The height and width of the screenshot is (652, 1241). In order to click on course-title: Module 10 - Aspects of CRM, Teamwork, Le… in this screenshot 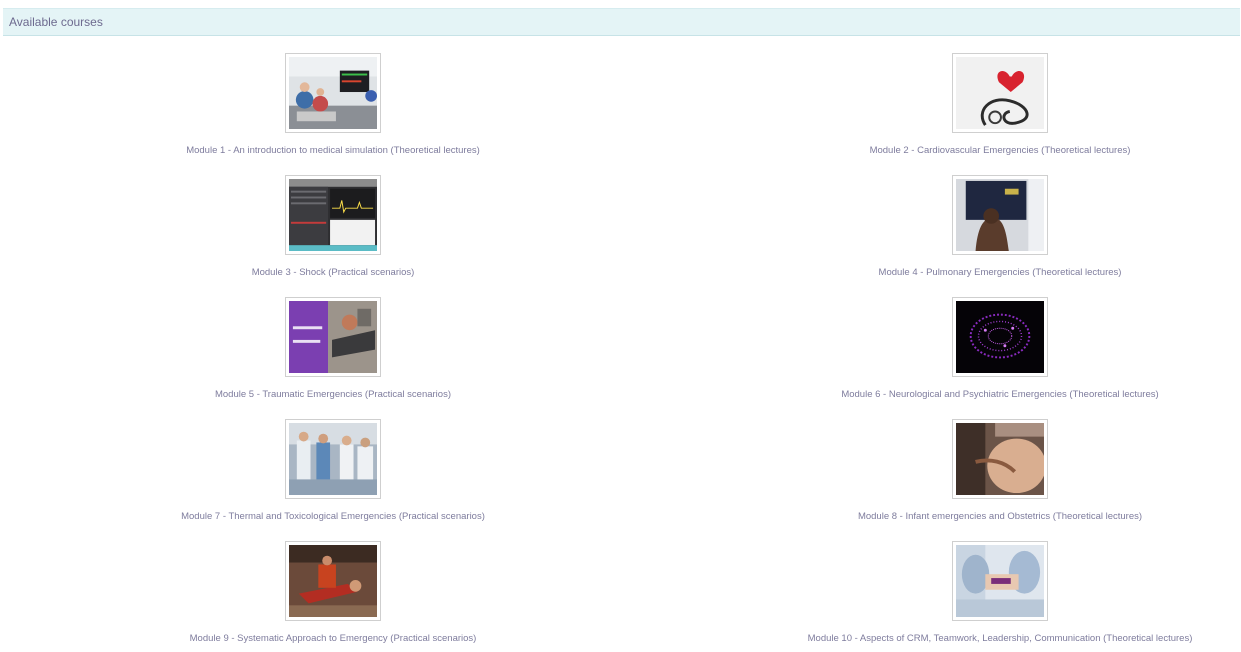, I will do `click(970, 638)`.